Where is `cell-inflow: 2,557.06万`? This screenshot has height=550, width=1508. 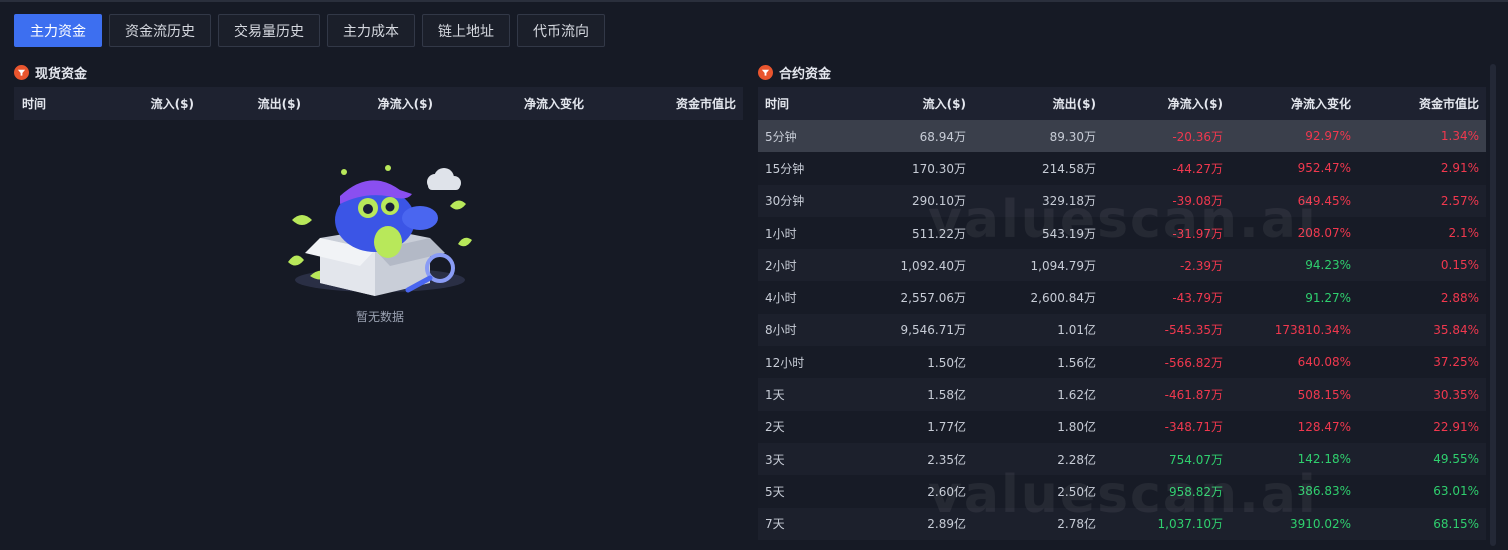
cell-inflow: 2,557.06万 is located at coordinates (933, 298).